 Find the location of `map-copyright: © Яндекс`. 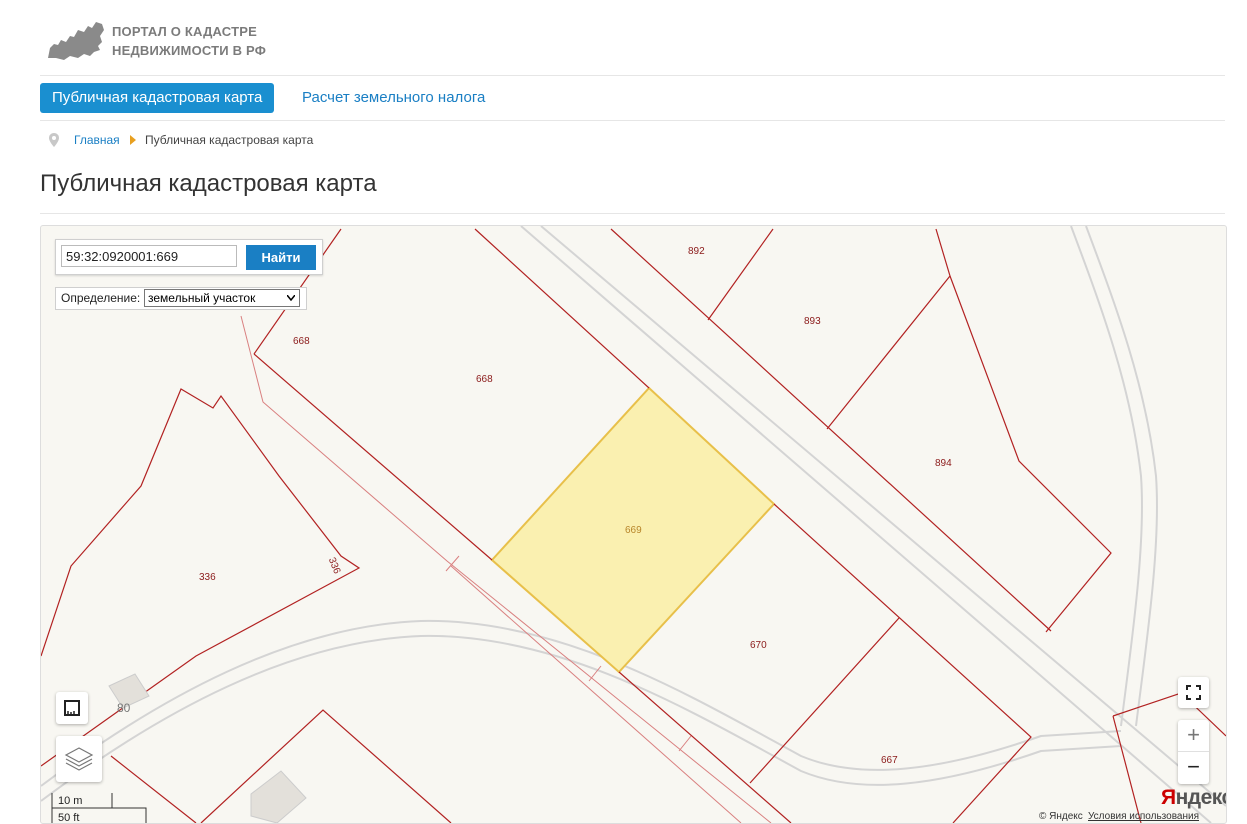

map-copyright: © Яндекс is located at coordinates (1061, 816).